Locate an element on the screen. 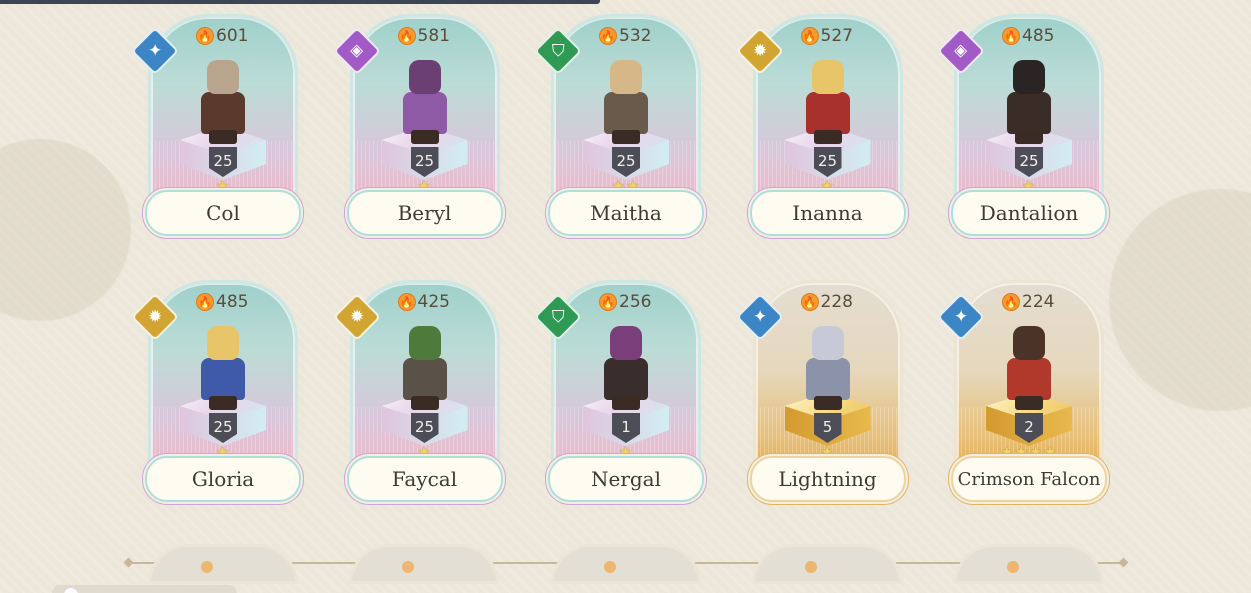 This screenshot has width=1251, height=593. hero-card: ⛉ 🔥 256 1 ★ Nergal is located at coordinates (623, 392).